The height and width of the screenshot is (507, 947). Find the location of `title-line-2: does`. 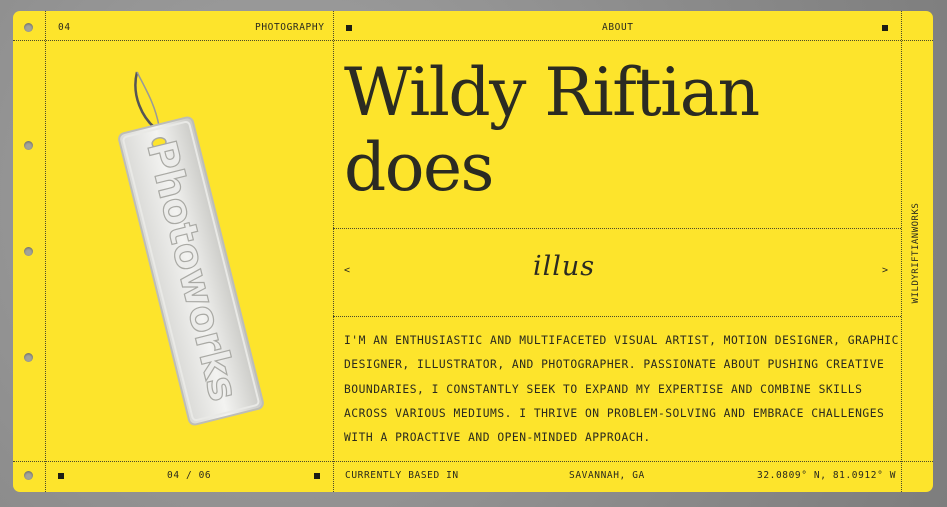

title-line-2: does is located at coordinates (419, 167).